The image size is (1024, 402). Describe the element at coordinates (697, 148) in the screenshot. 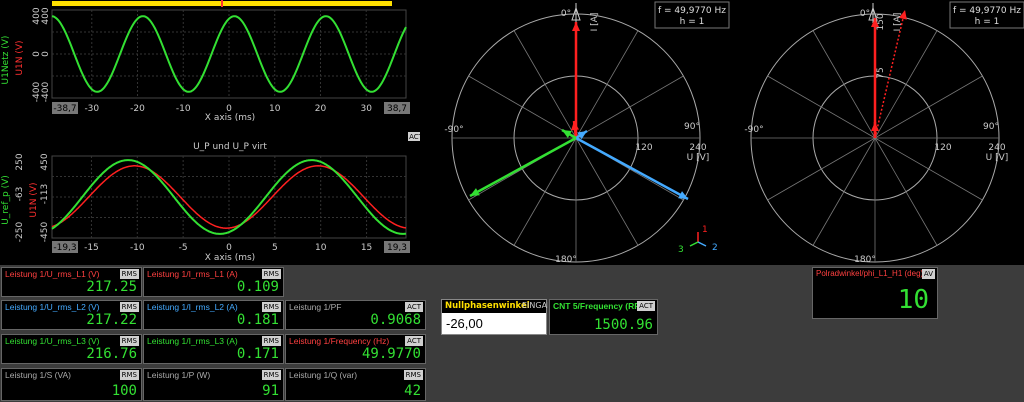

I see `u-tick-240: 240` at that location.